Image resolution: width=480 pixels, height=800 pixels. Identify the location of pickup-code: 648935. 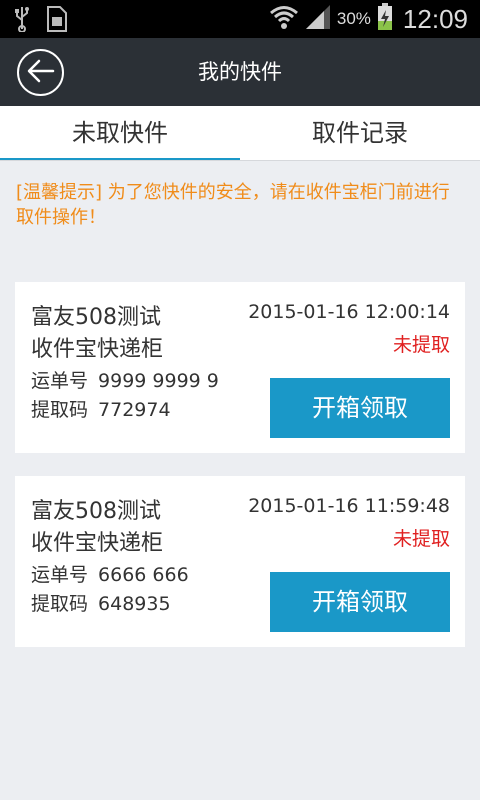
(134, 604).